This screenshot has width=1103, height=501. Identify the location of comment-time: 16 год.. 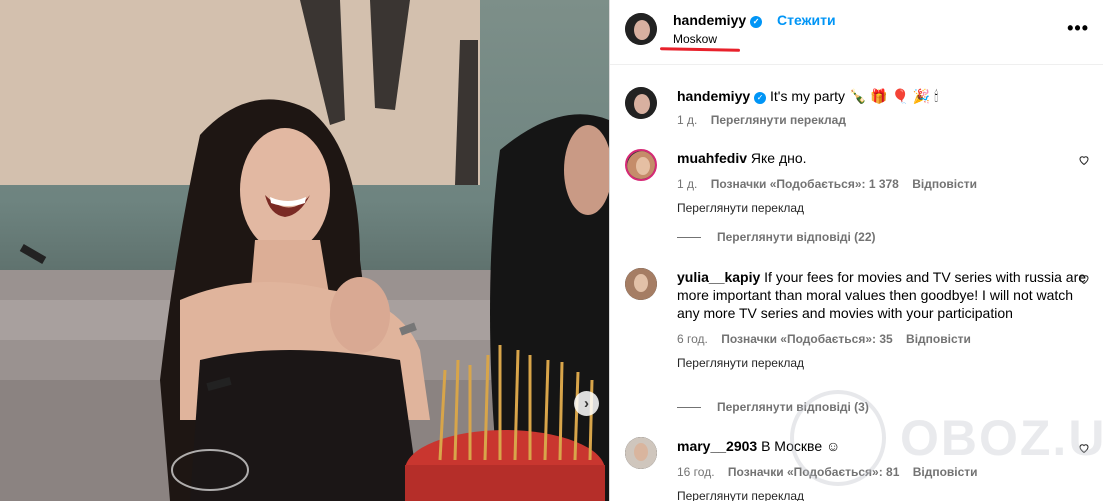
(696, 472).